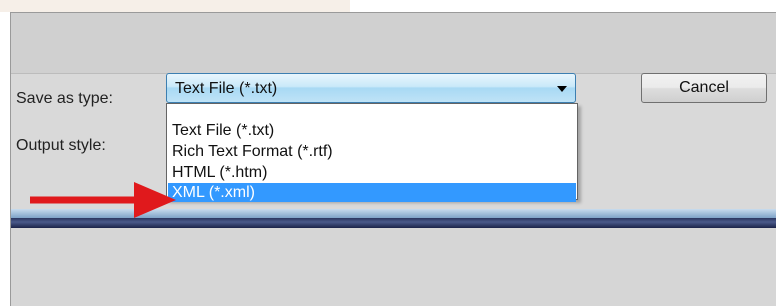 The width and height of the screenshot is (776, 306). I want to click on red-arrow-annotation-icon, so click(103, 200).